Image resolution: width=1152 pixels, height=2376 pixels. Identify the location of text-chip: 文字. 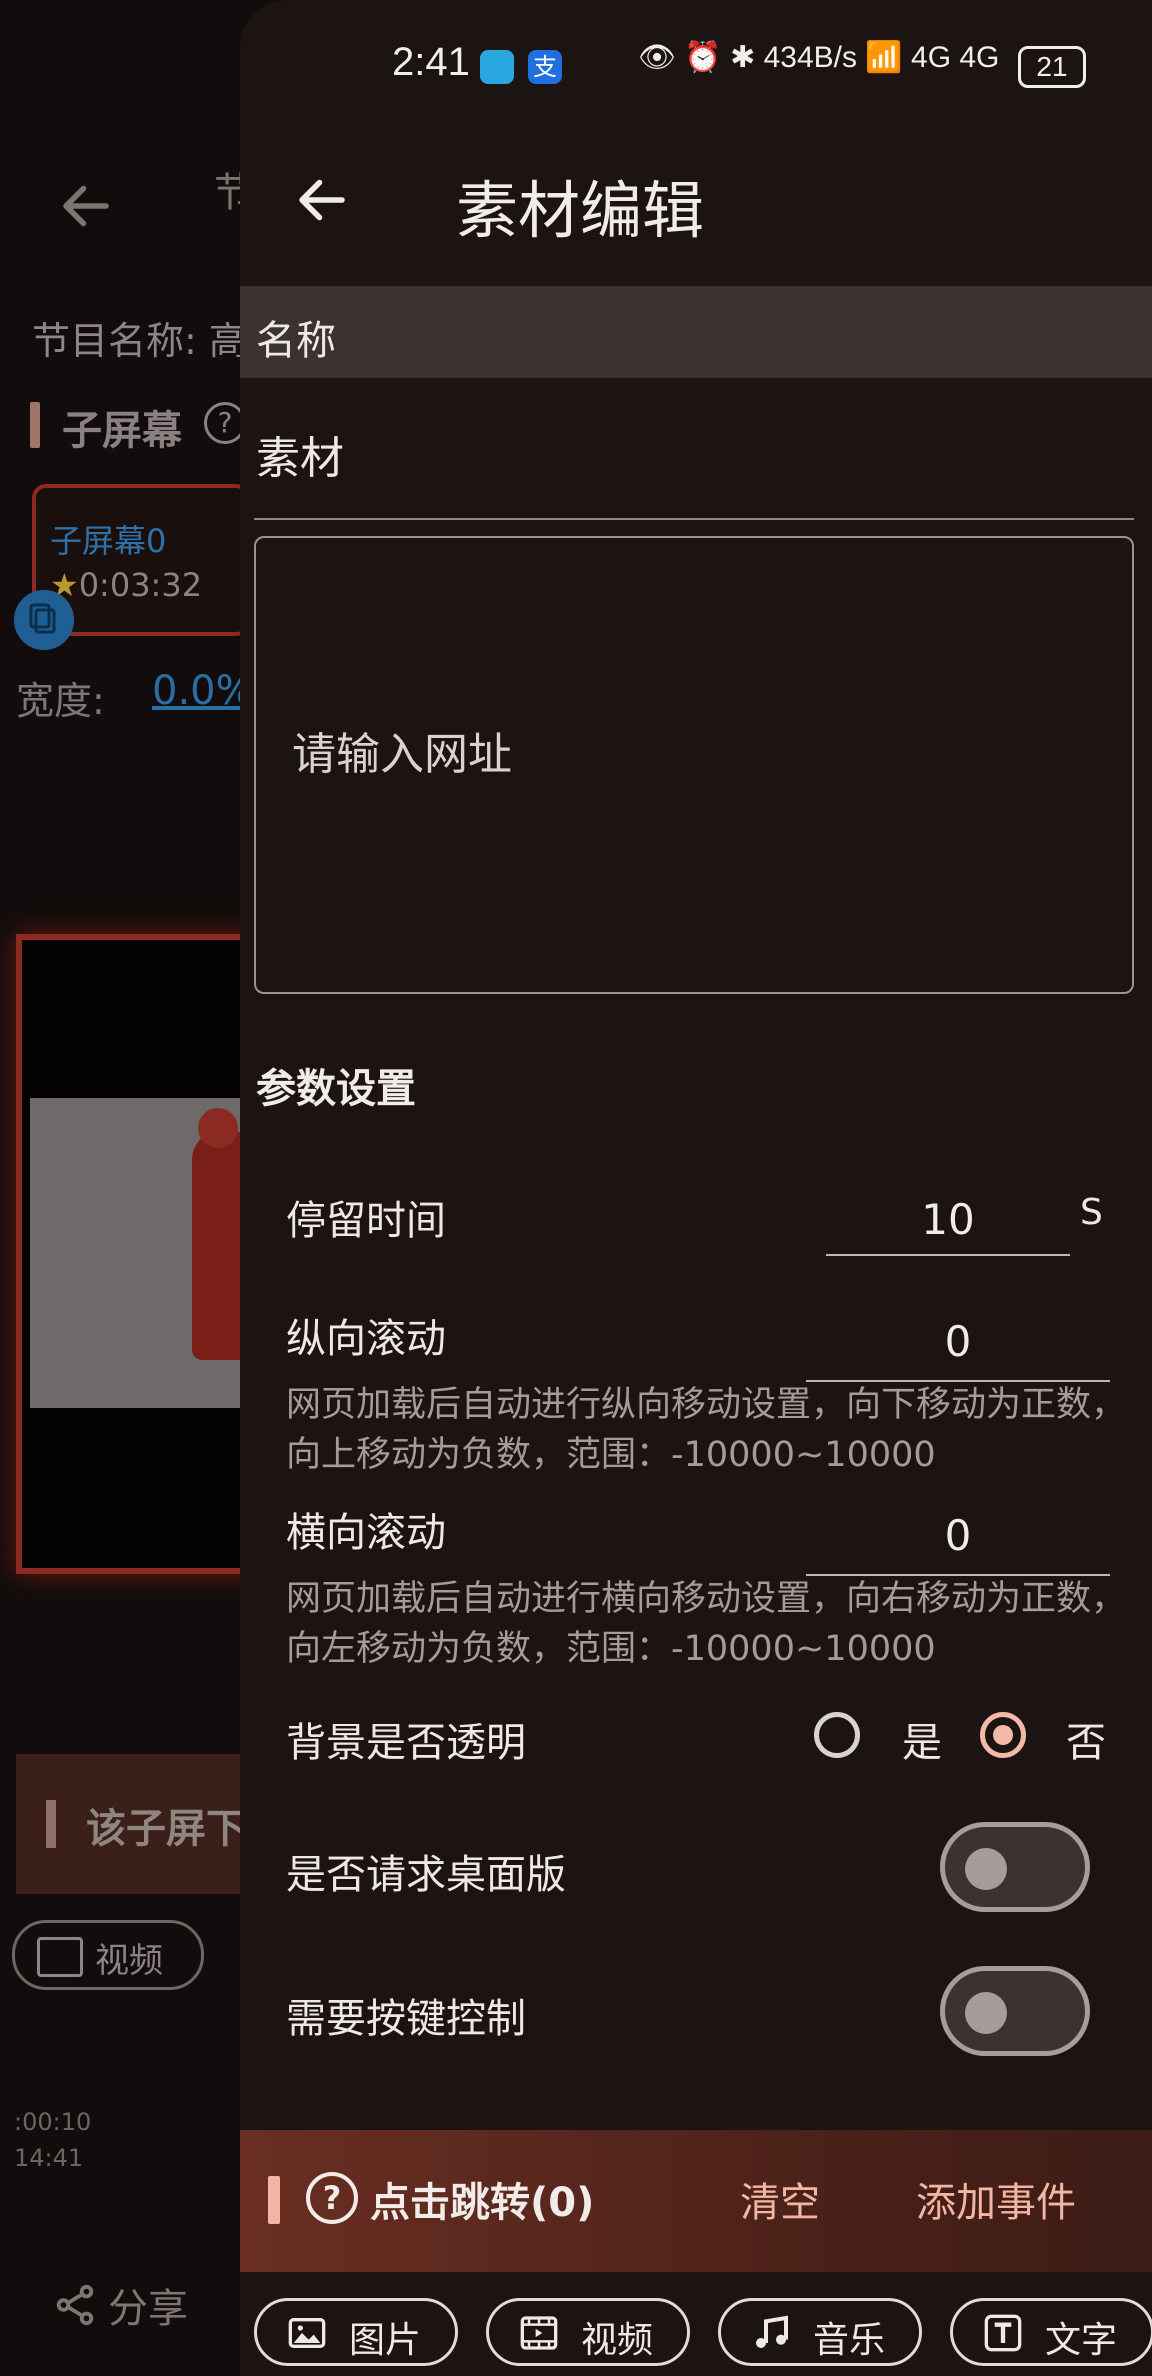
(1051, 2332).